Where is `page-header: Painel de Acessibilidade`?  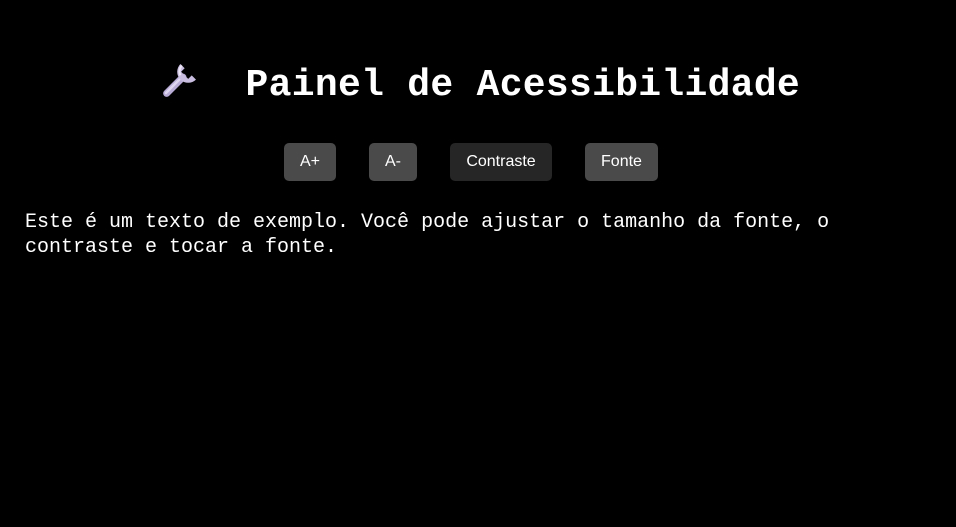
page-header: Painel de Acessibilidade is located at coordinates (478, 85).